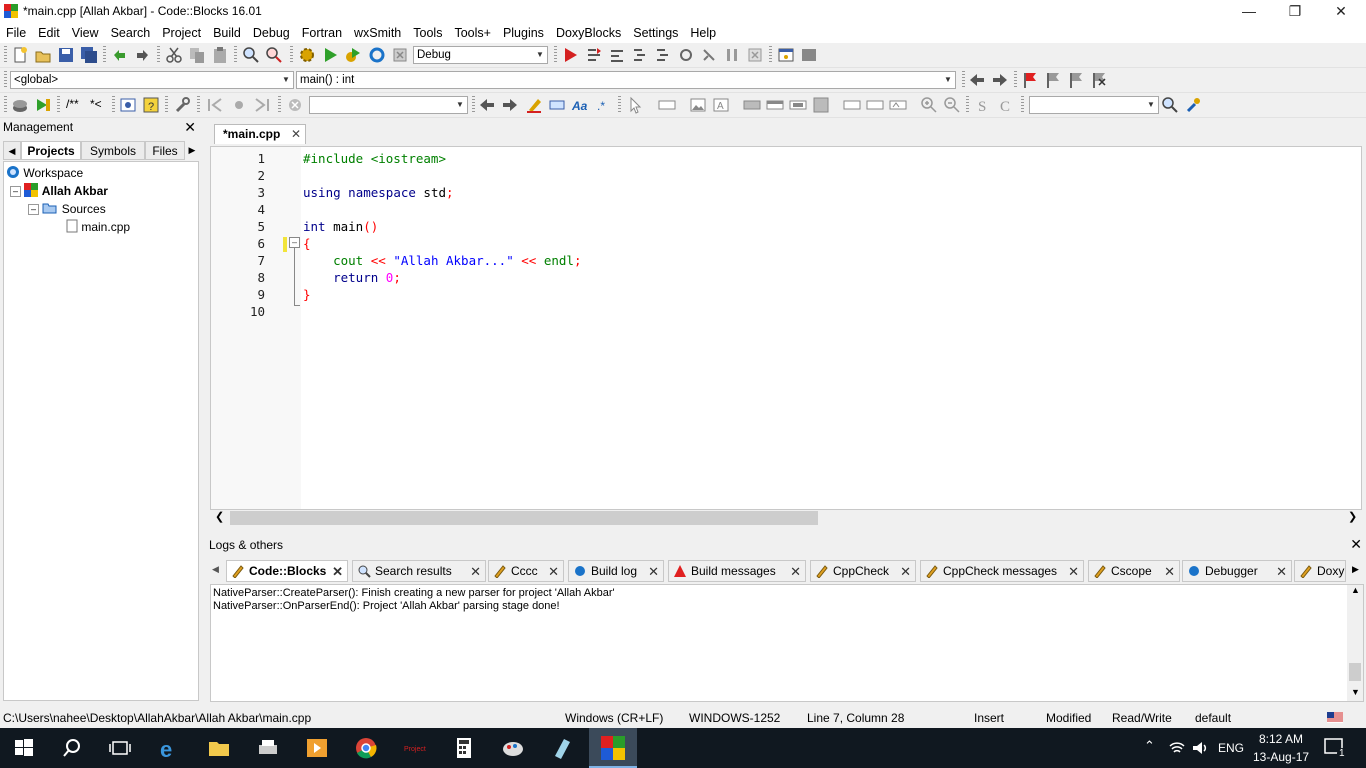  I want to click on wx-static-text-icon: A, so click(721, 105).